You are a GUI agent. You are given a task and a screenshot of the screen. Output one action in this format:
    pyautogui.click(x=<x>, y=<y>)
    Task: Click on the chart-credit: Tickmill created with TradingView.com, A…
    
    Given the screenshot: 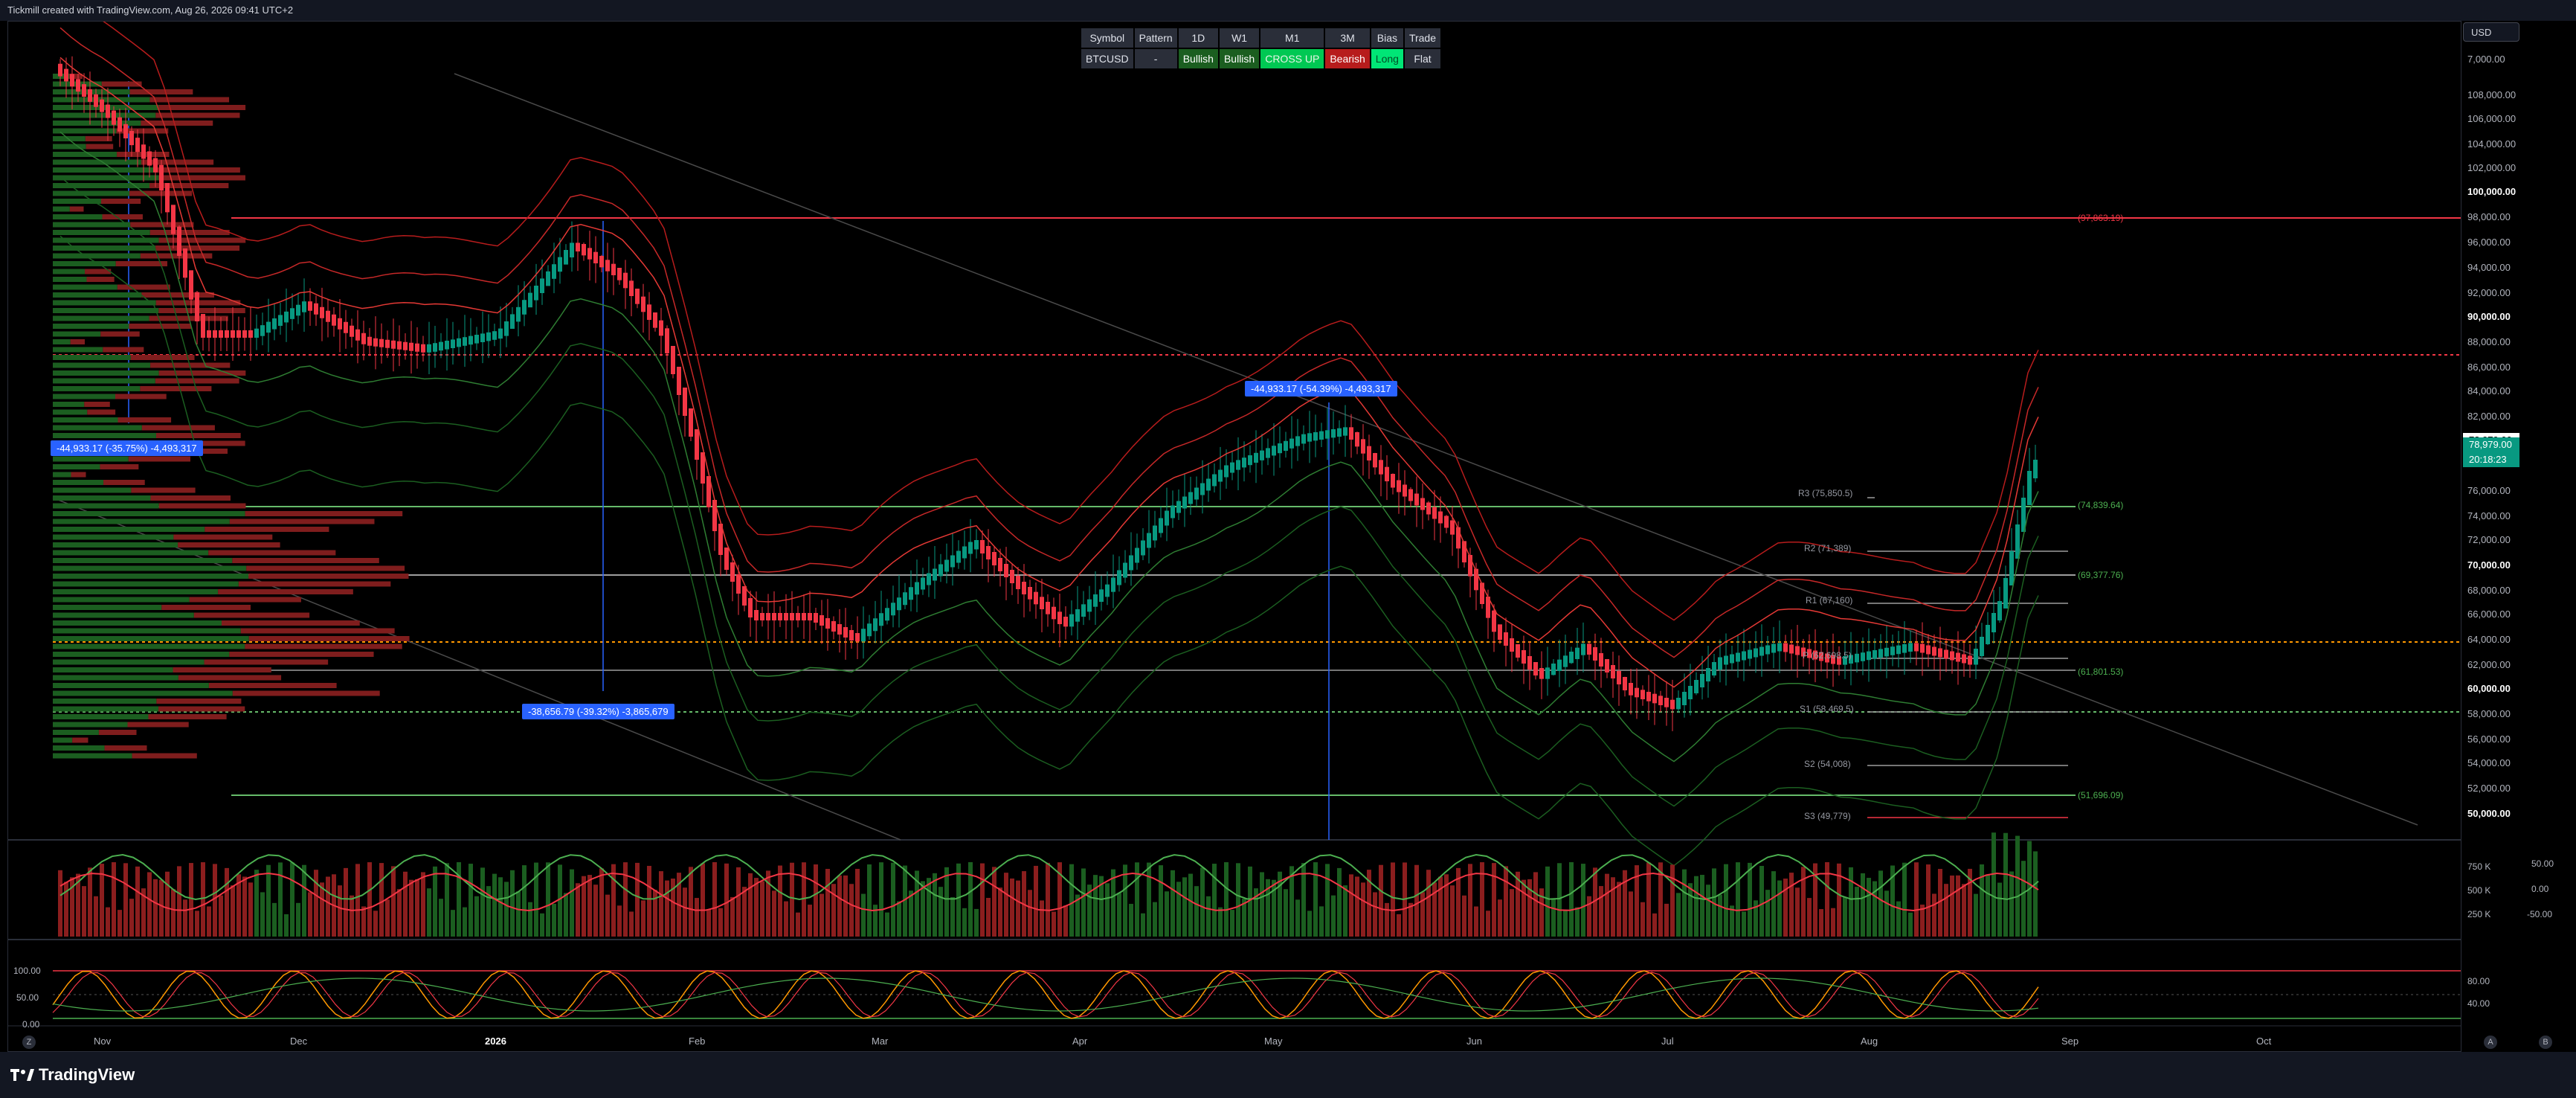 What is the action you would take?
    pyautogui.click(x=150, y=10)
    